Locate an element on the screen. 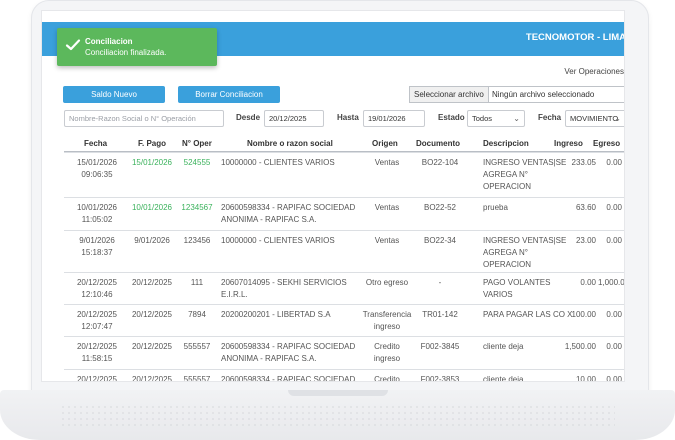 Image resolution: width=675 pixels, height=440 pixels. row-origin: Otro egreso is located at coordinates (387, 282).